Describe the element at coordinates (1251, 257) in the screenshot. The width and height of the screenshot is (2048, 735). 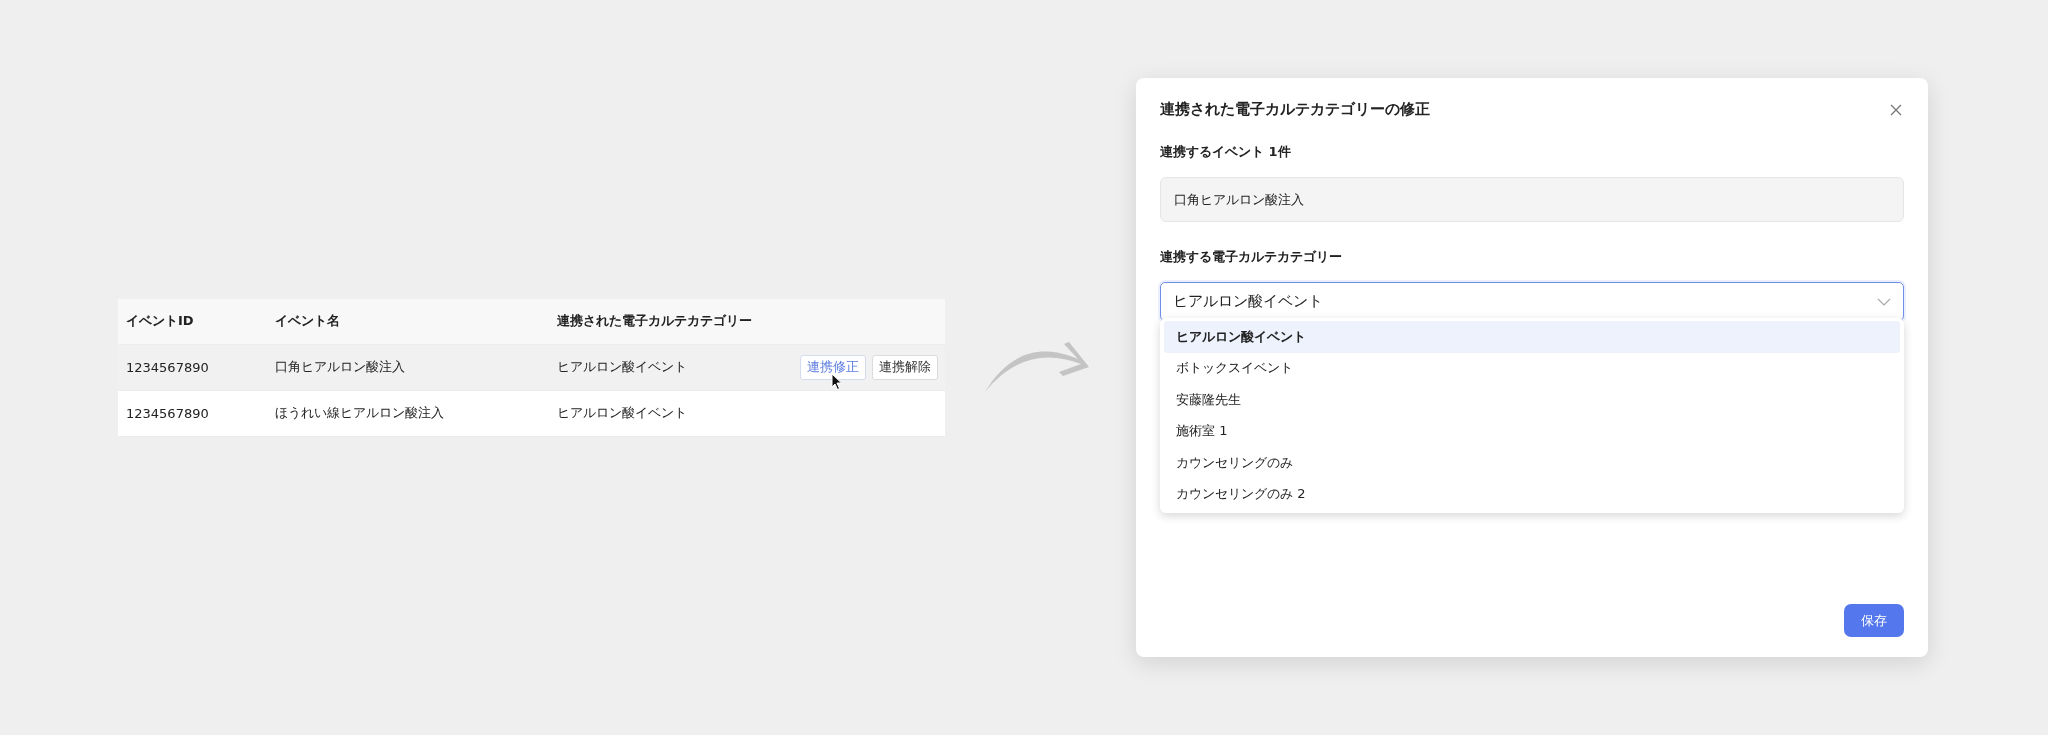
I see `field-label: 連携する電子カルテカテゴリー` at that location.